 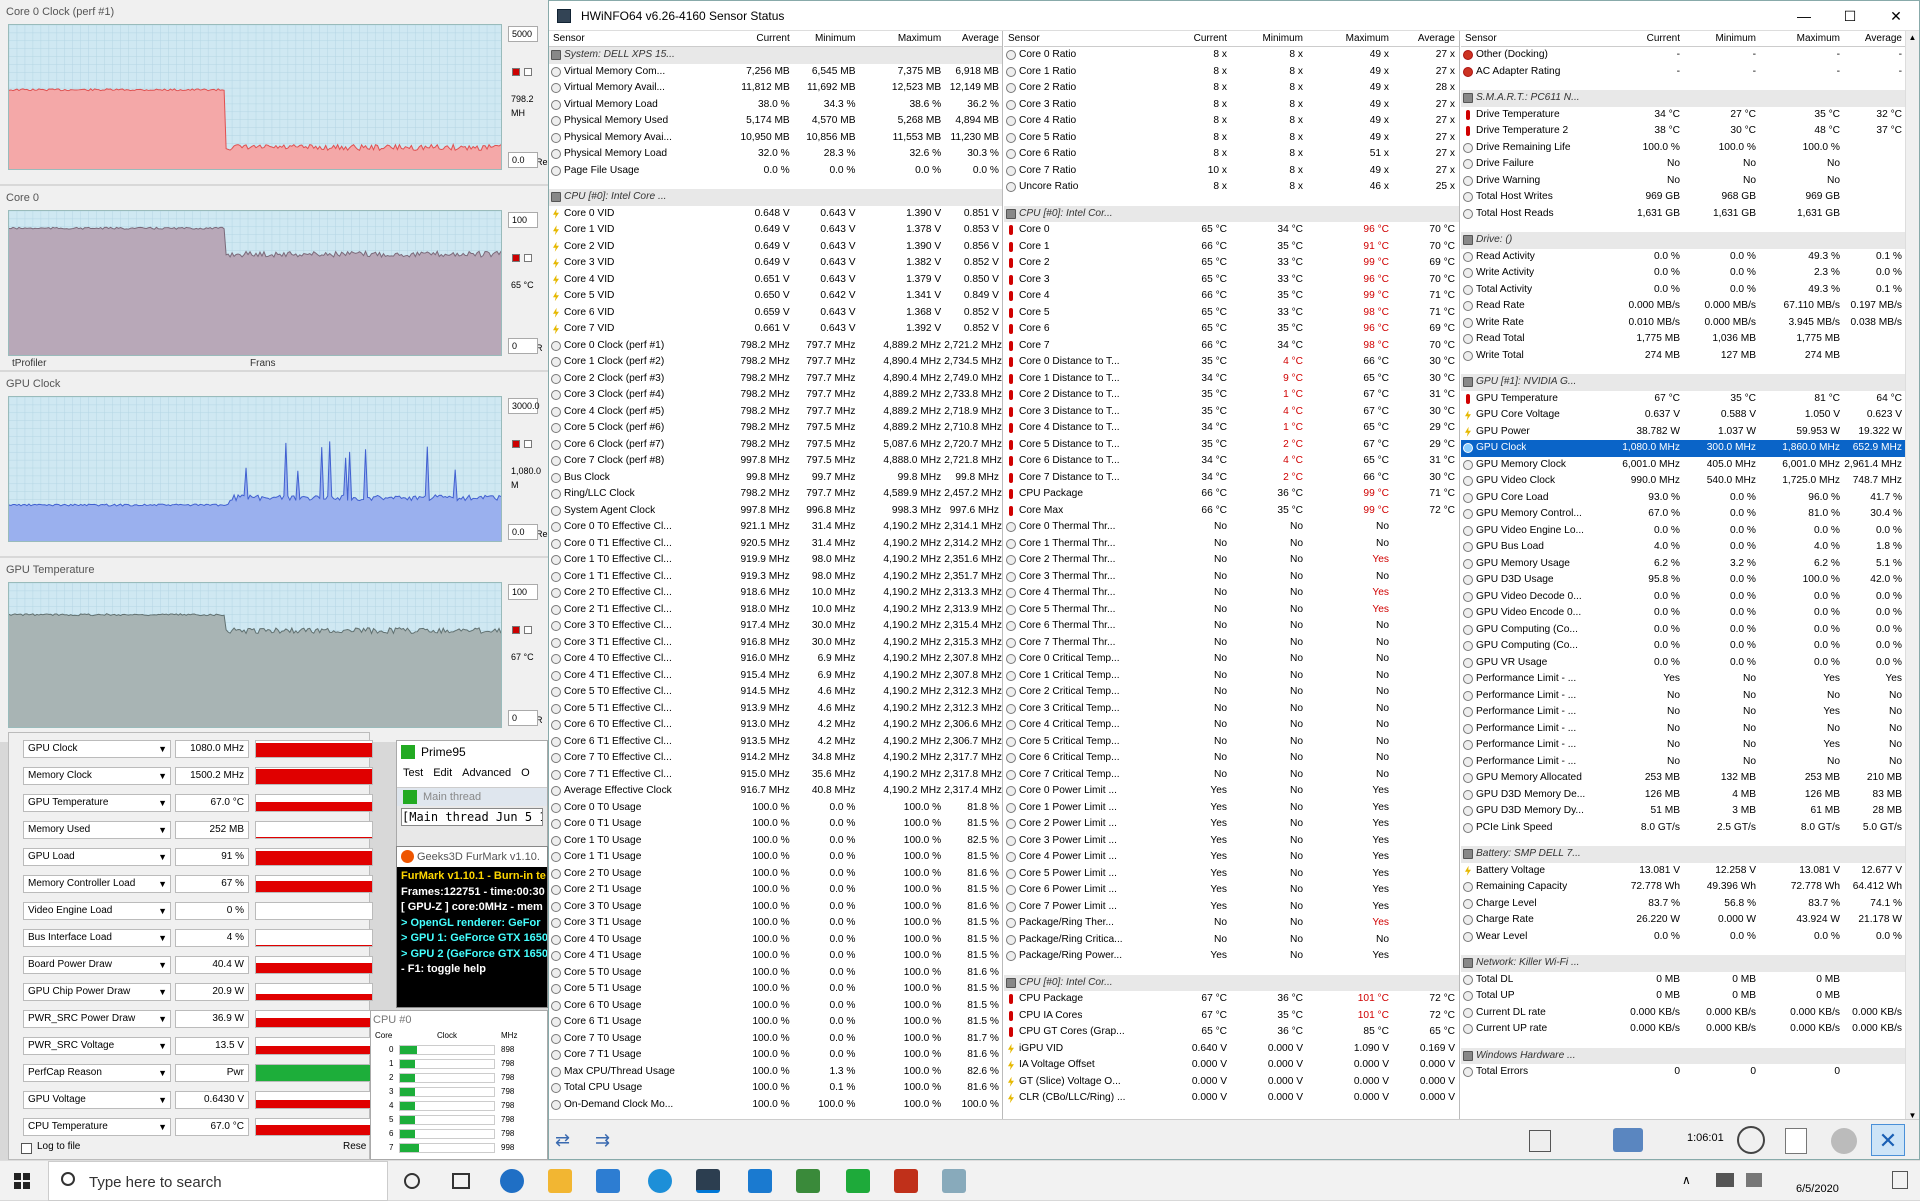 I want to click on sensor-row: Core 6 T1 Usage 100.0 % 0.0 % 100.0 % 81.5 %, so click(x=775, y=1022).